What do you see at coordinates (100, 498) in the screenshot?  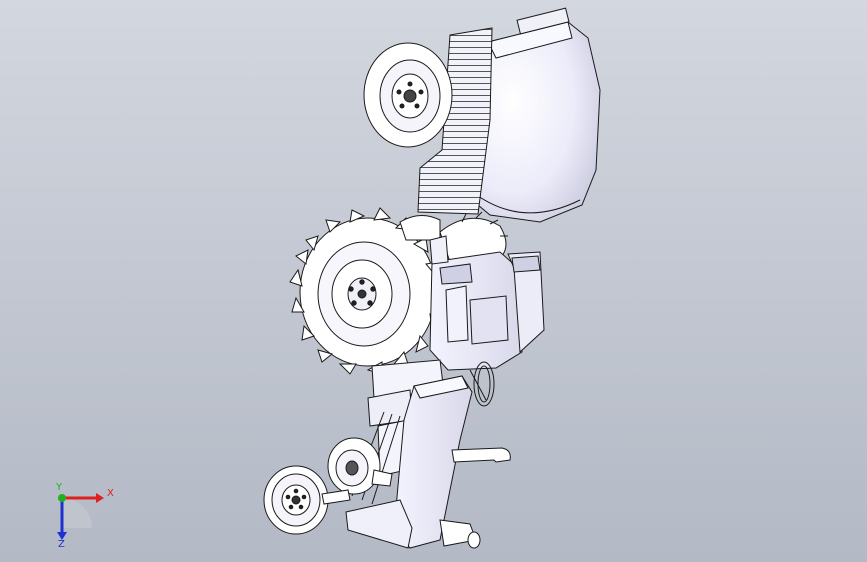 I see `x-arrowhead-icon` at bounding box center [100, 498].